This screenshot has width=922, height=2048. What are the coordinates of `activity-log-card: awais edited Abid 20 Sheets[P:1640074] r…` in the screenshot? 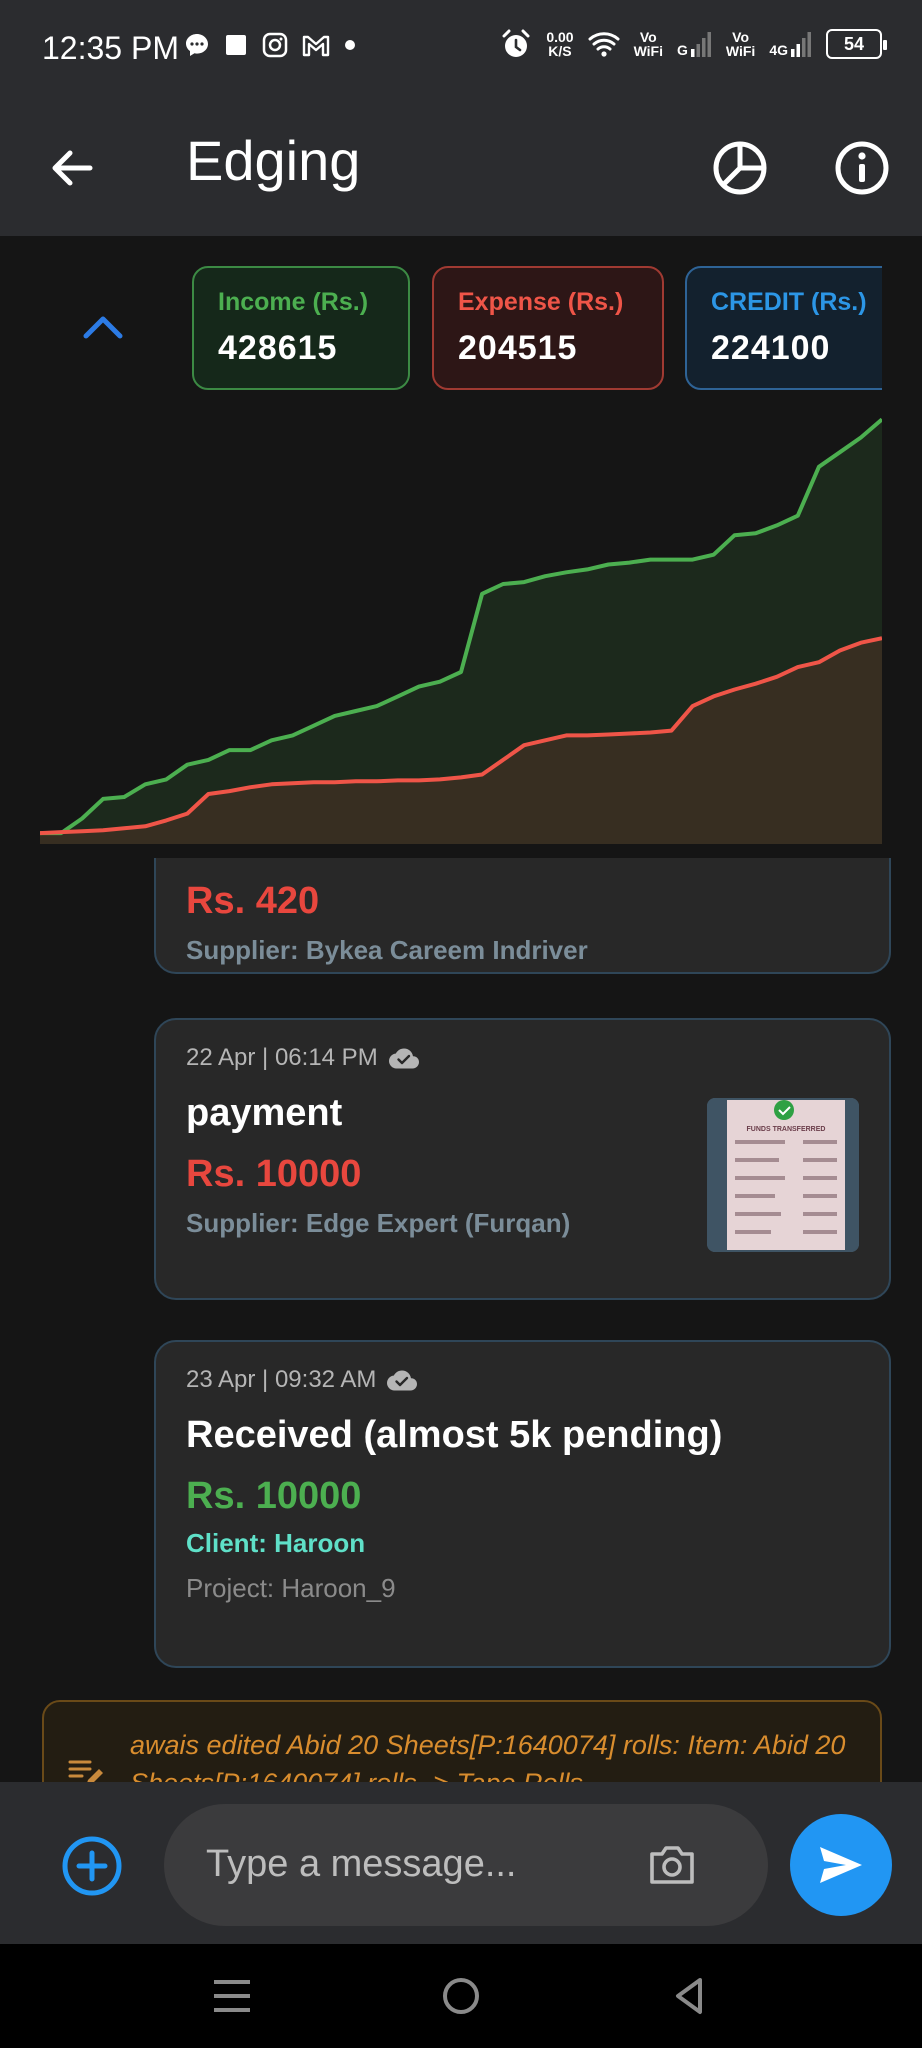 It's located at (462, 1741).